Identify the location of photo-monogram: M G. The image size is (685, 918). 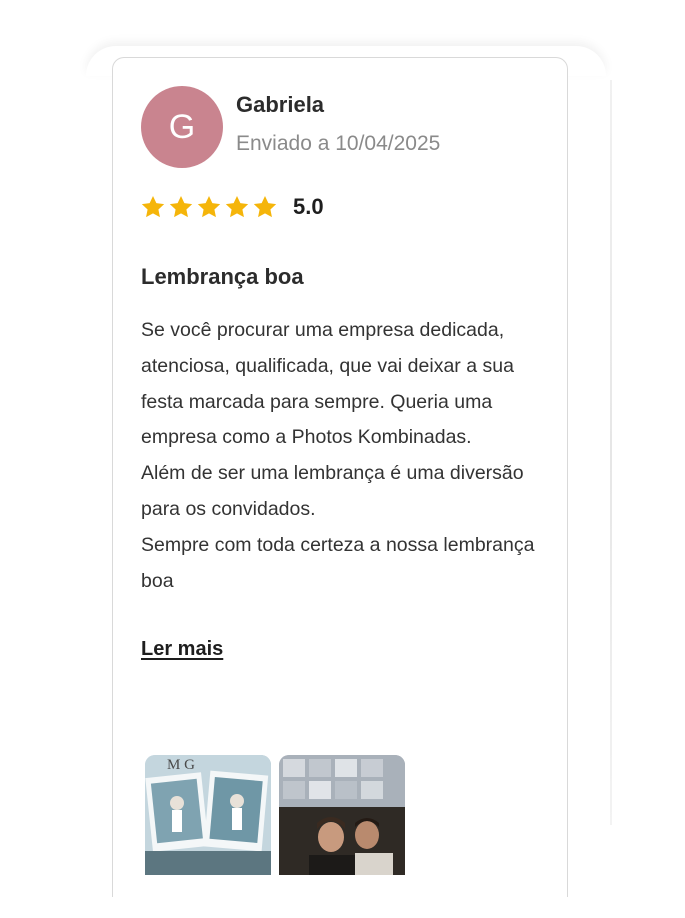
(181, 765).